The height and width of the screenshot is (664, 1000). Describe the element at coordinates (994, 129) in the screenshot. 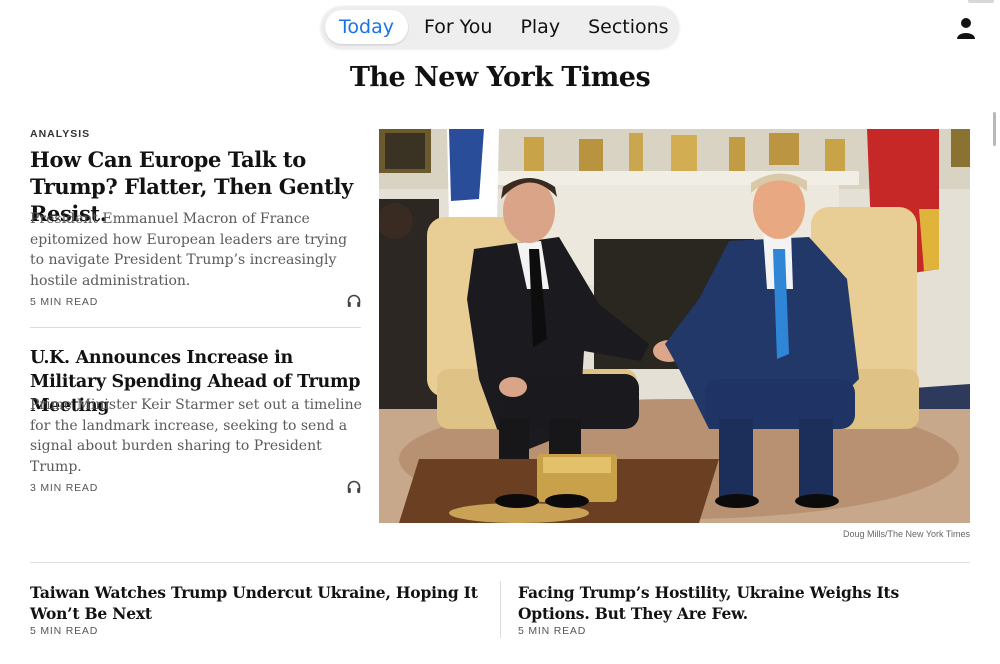

I see `scrollbar-thumb` at that location.